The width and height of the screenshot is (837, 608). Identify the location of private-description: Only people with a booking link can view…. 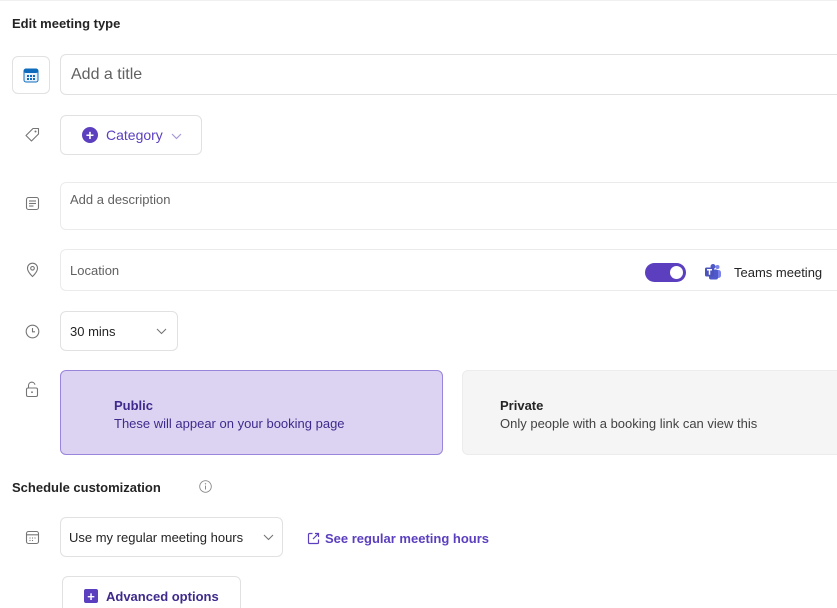
(629, 423).